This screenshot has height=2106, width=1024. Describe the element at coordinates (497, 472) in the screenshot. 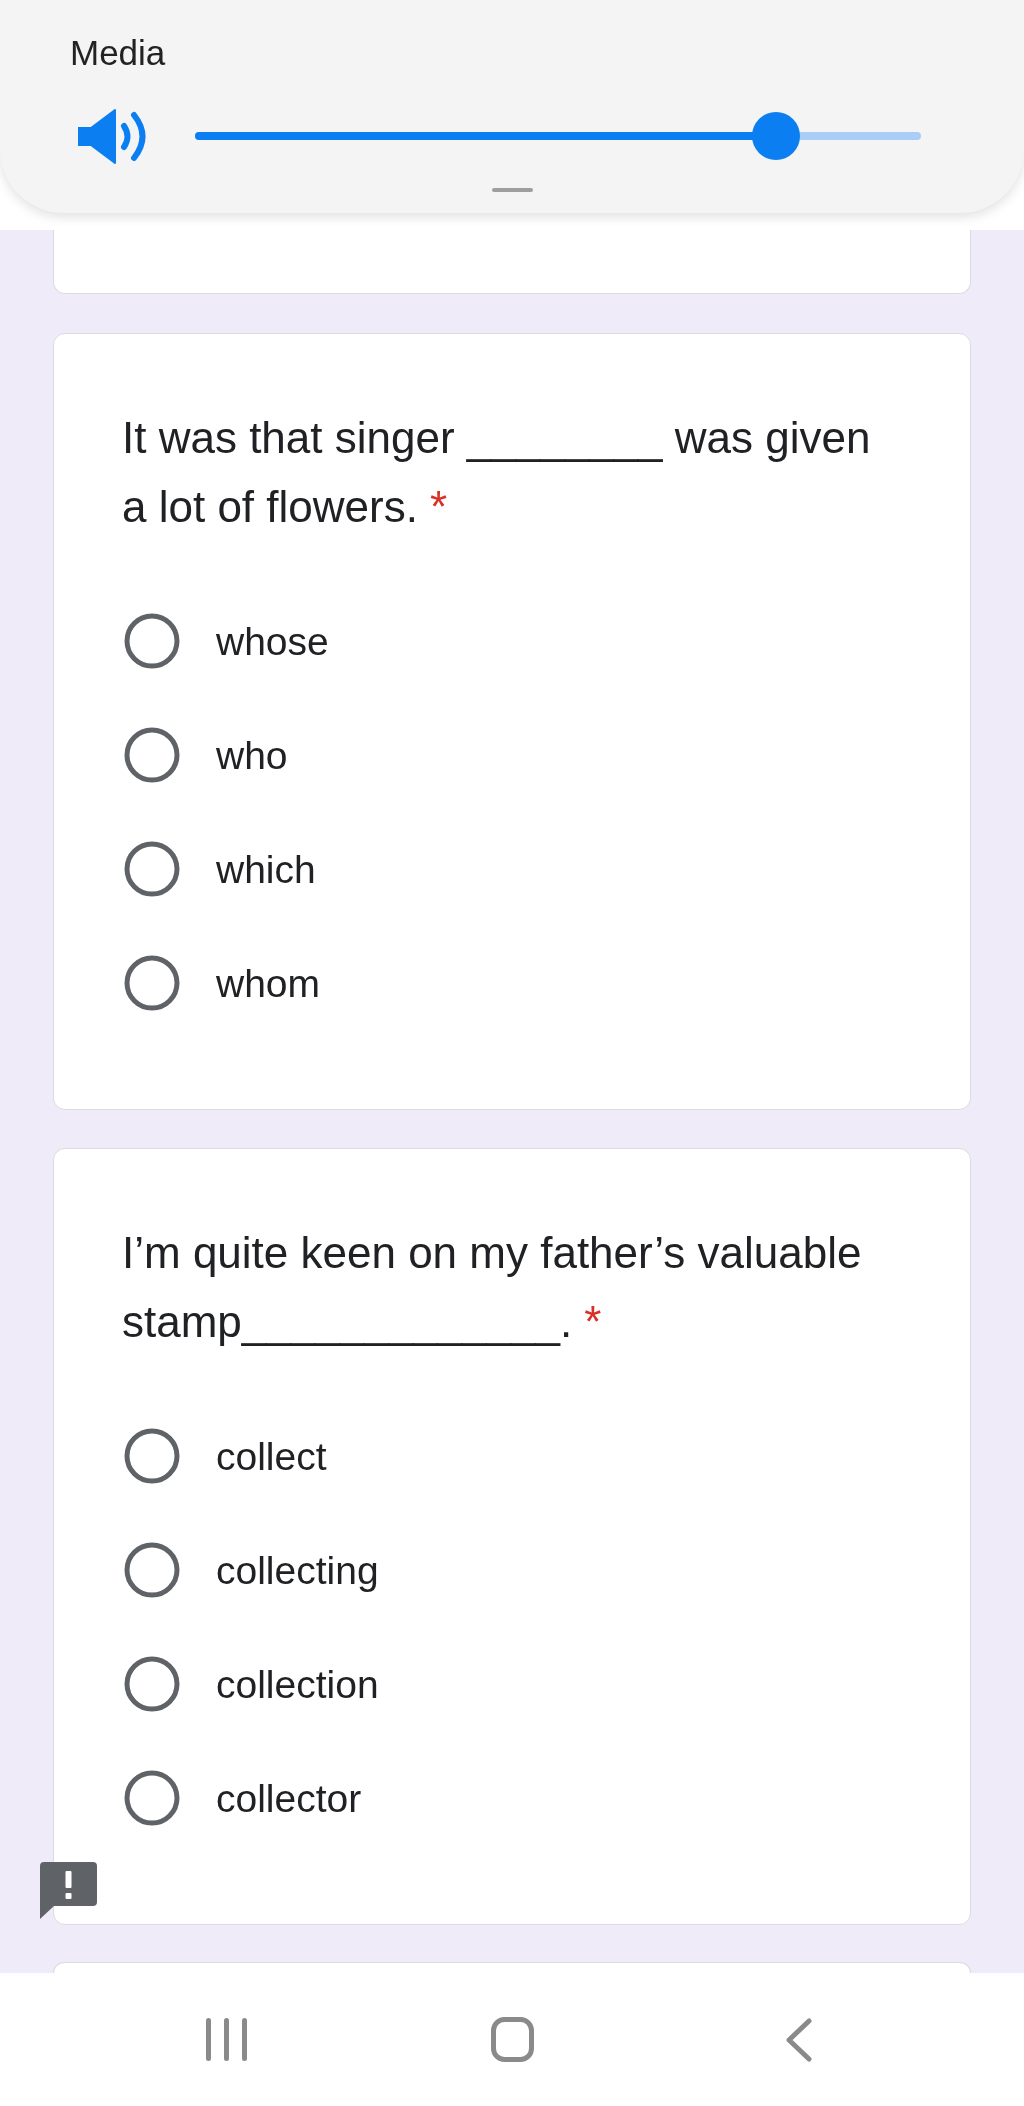

I see `question-text: It was that singer ________ was given a lot of flowers. *` at that location.